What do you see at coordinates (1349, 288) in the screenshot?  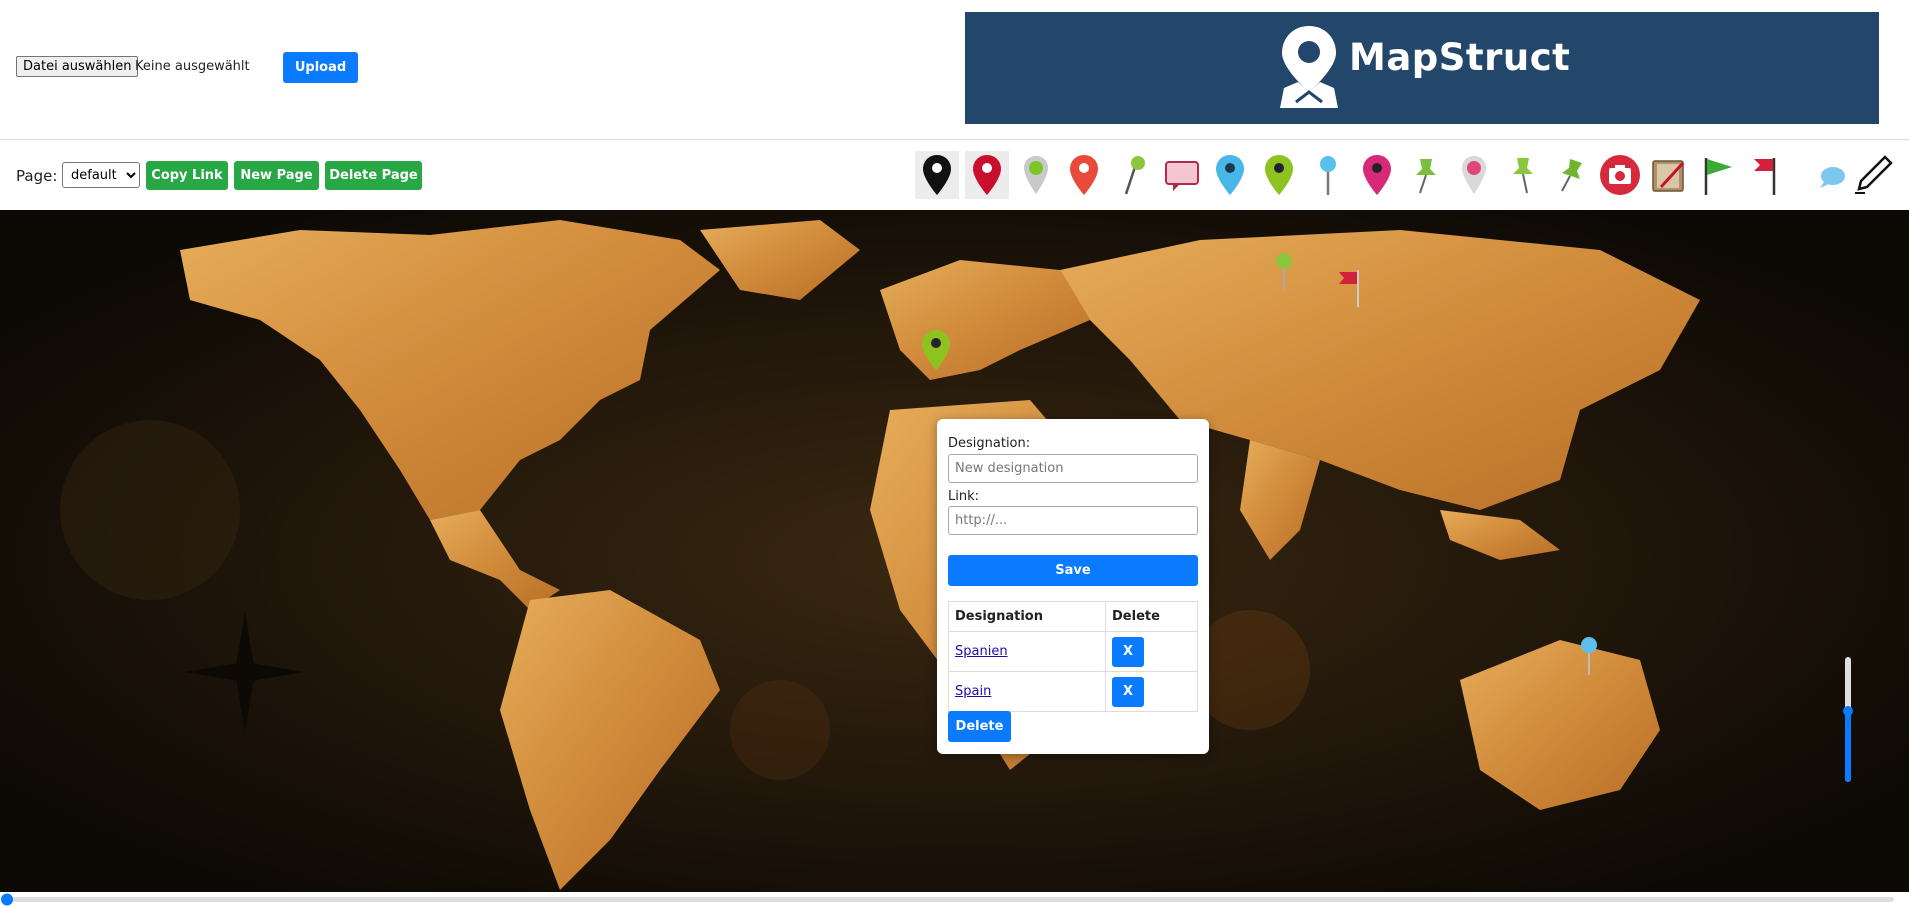 I see `map-marker-red-flag` at bounding box center [1349, 288].